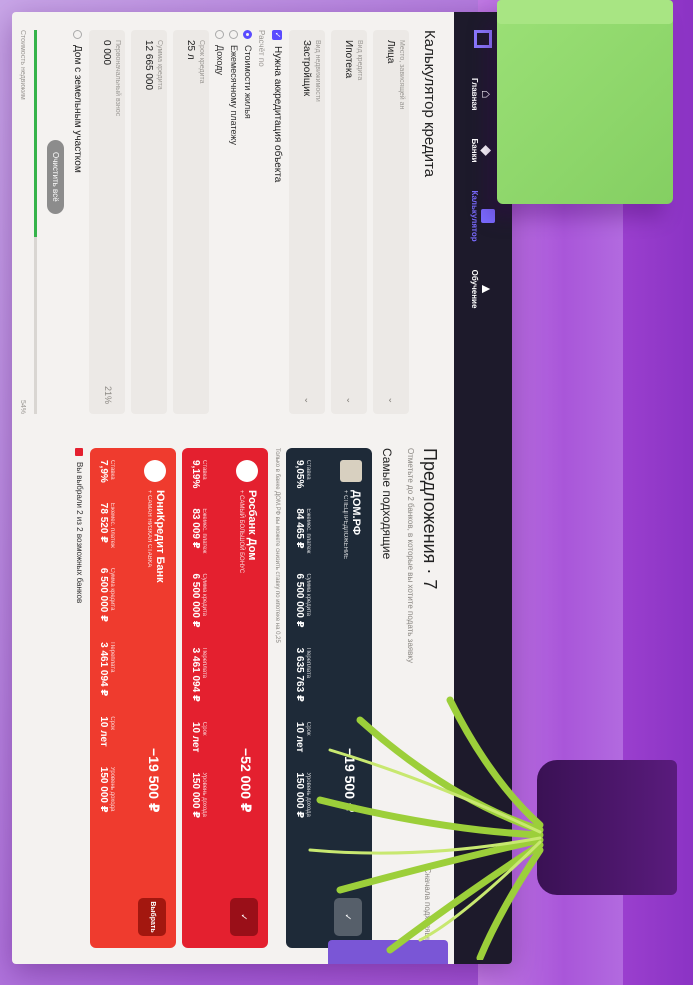 The image size is (693, 985). I want to click on radio-property-cost: Стоимости жилья, so click(248, 222).